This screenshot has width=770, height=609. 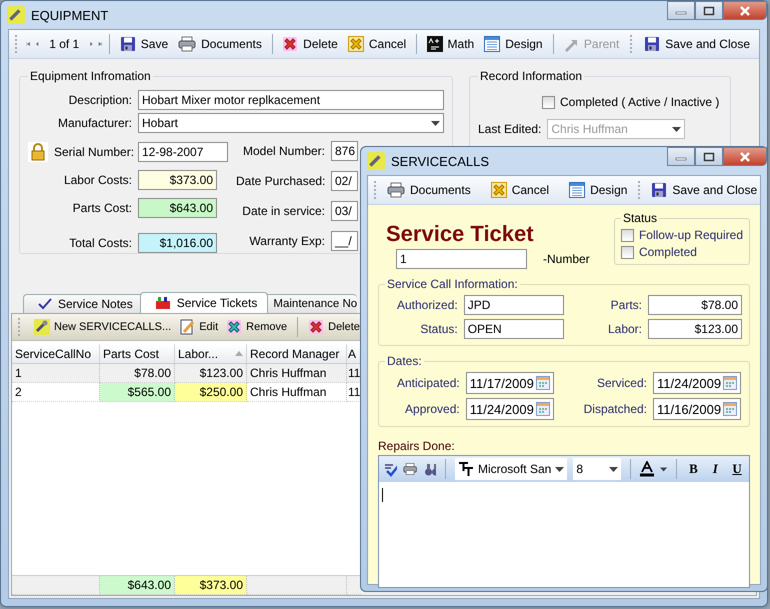 What do you see at coordinates (646, 469) in the screenshot?
I see `font-color-icon` at bounding box center [646, 469].